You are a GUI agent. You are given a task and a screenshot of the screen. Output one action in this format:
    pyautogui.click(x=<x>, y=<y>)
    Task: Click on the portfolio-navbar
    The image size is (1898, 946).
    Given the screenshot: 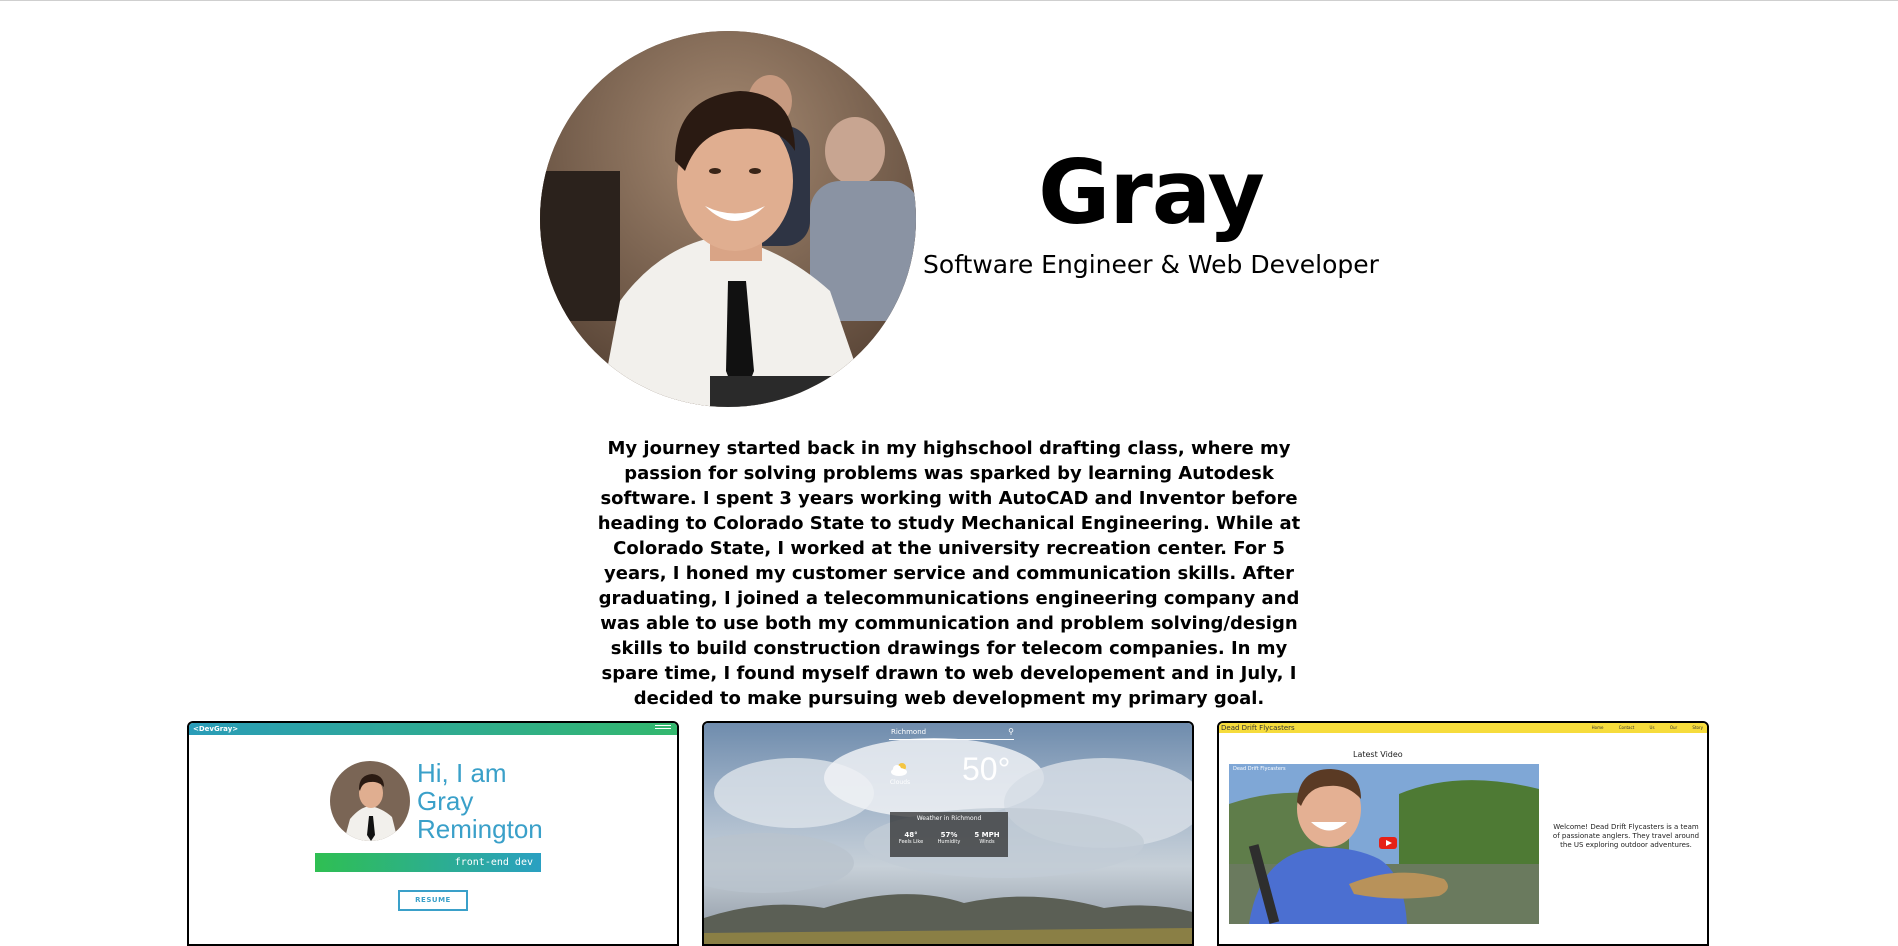 What is the action you would take?
    pyautogui.click(x=433, y=729)
    